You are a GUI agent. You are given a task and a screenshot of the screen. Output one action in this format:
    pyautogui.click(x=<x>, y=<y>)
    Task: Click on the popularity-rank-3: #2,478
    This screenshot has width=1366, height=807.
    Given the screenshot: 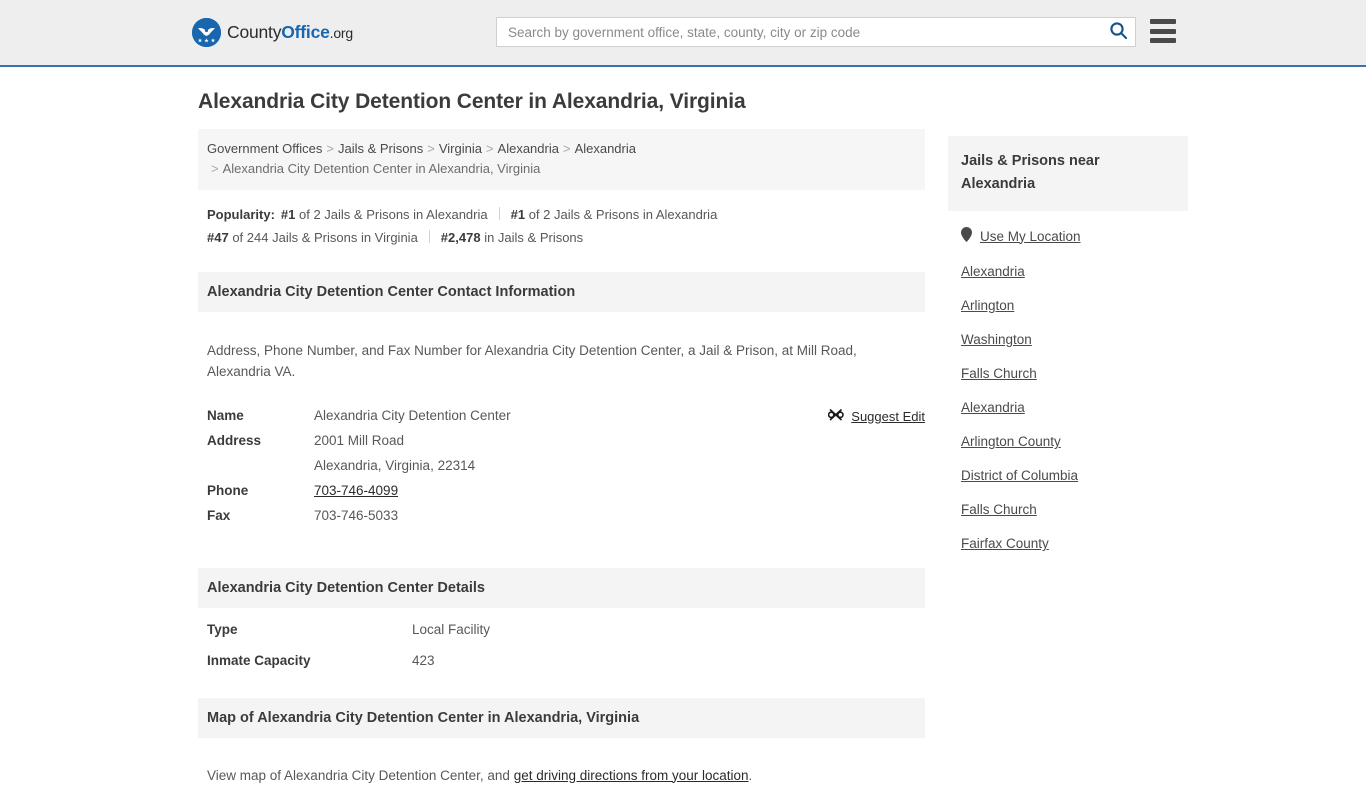 What is the action you would take?
    pyautogui.click(x=460, y=237)
    